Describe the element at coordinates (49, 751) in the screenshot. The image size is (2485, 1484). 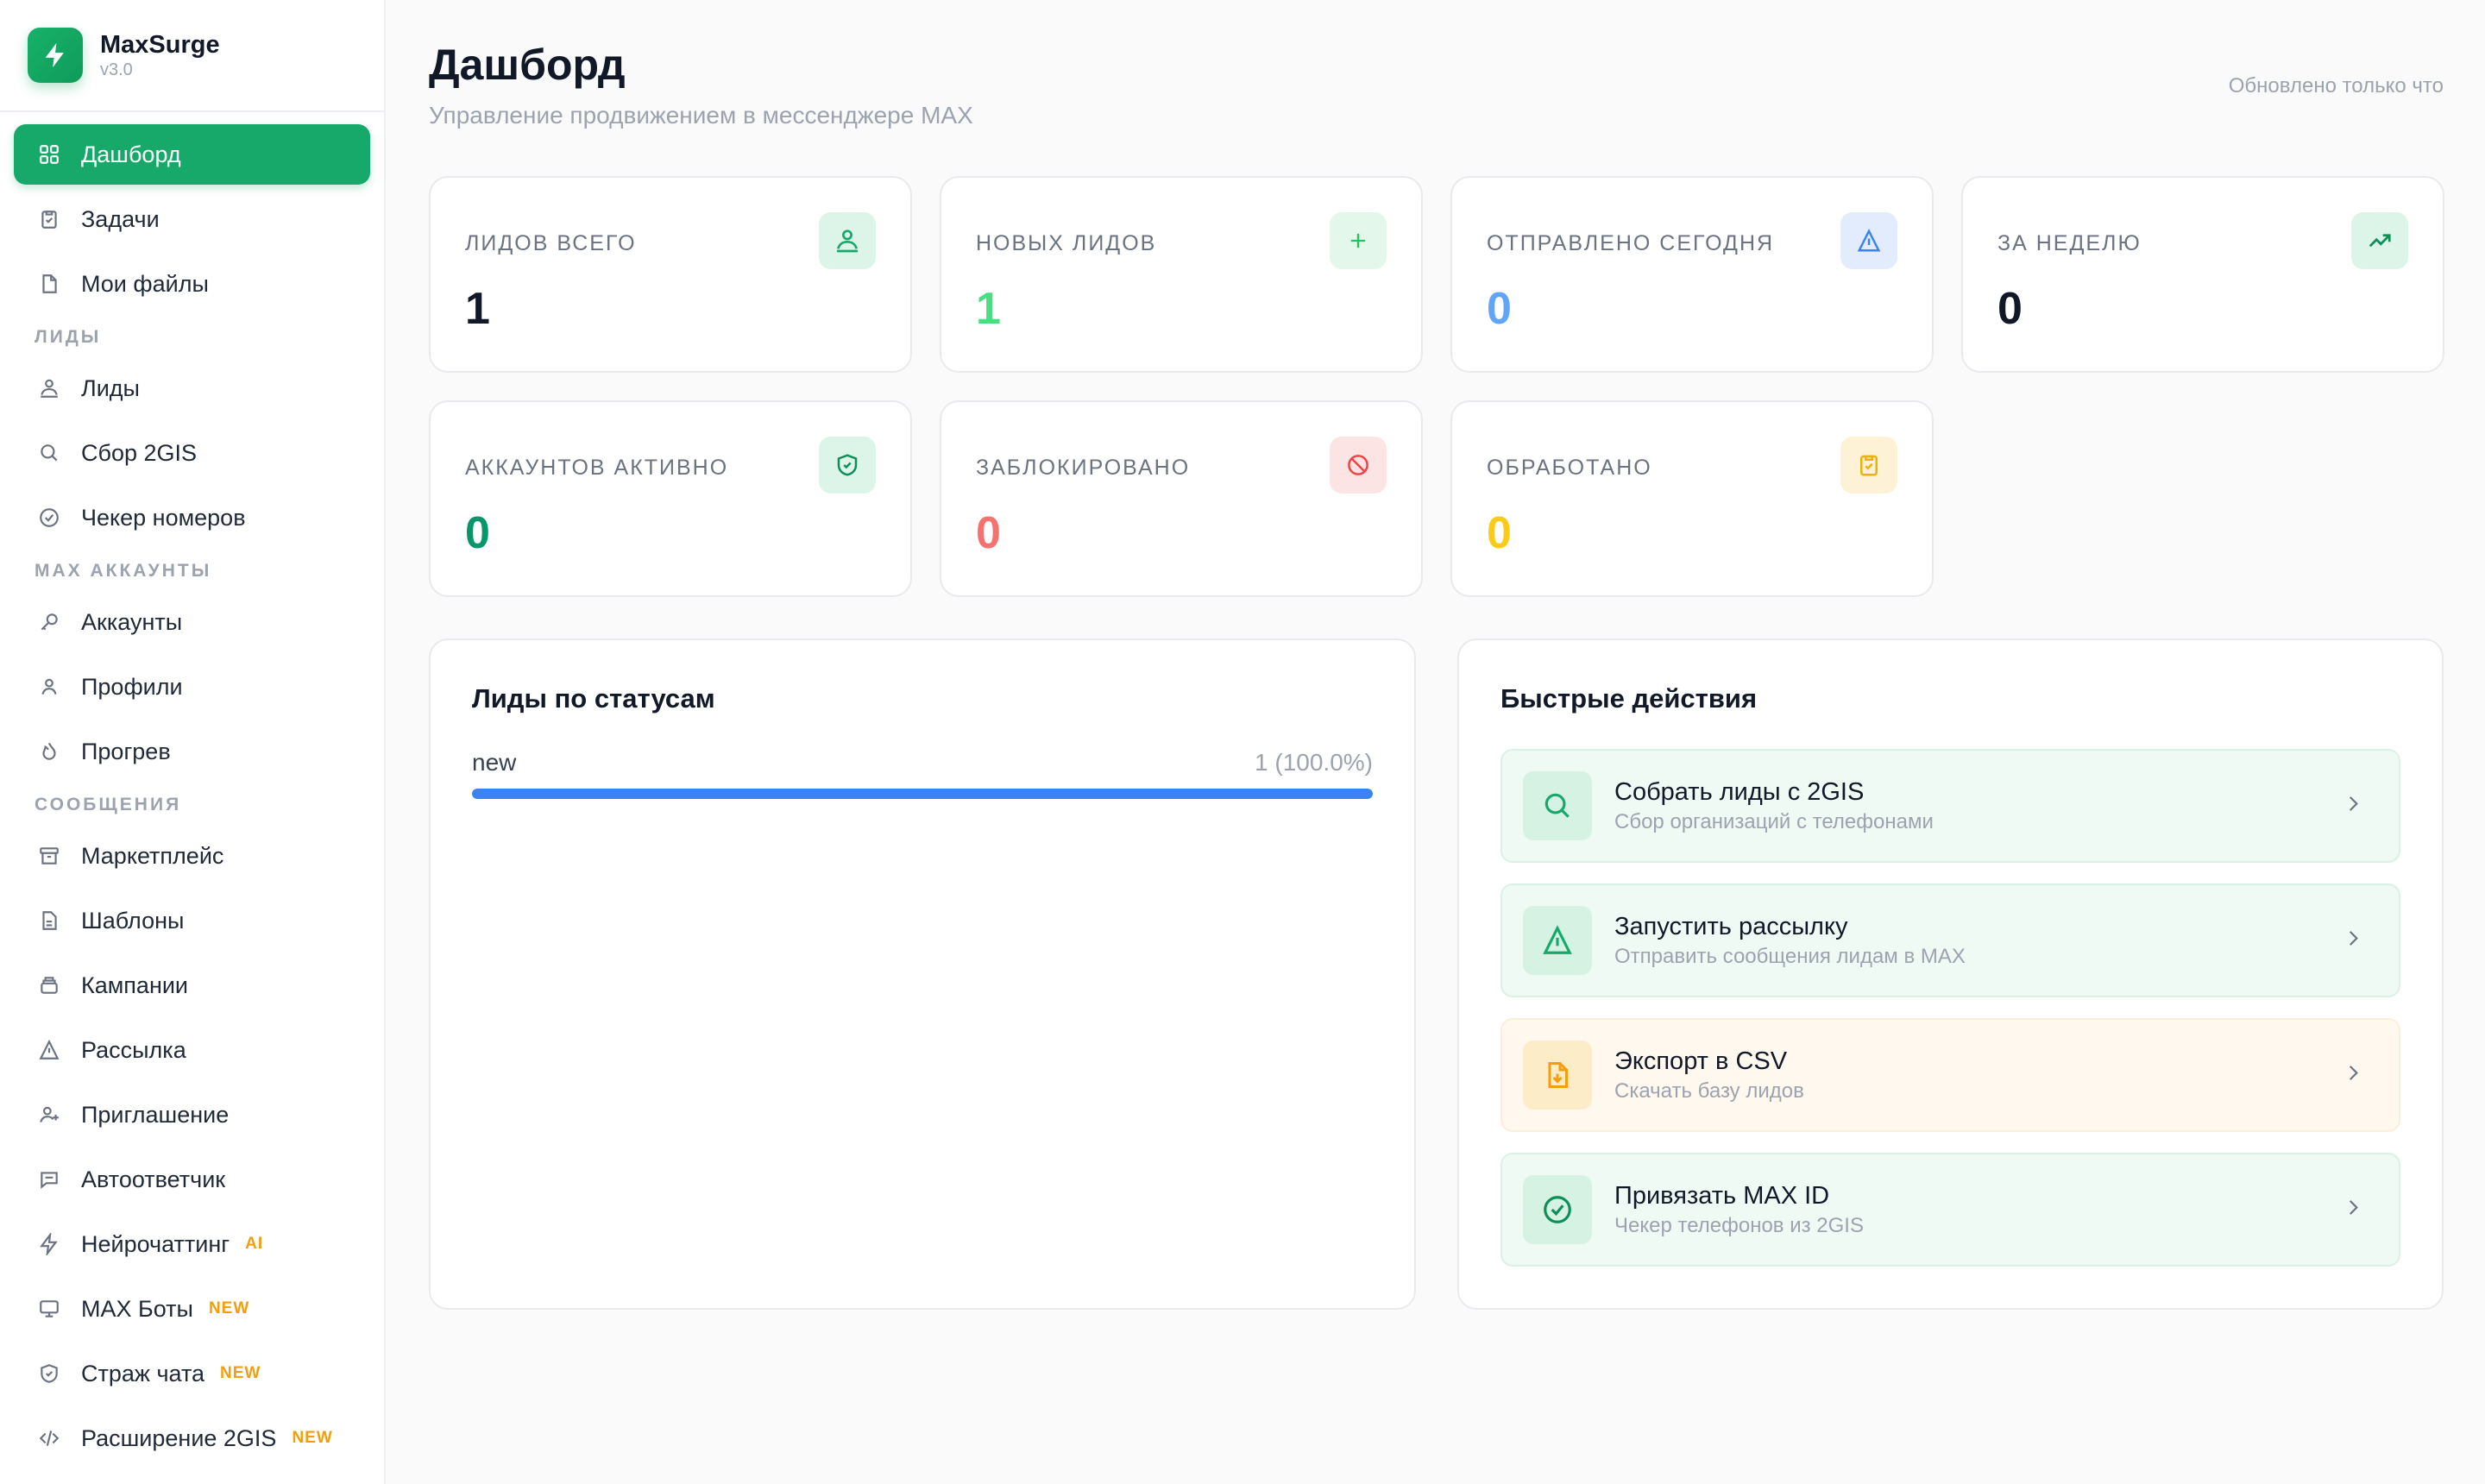
I see `flame-icon` at that location.